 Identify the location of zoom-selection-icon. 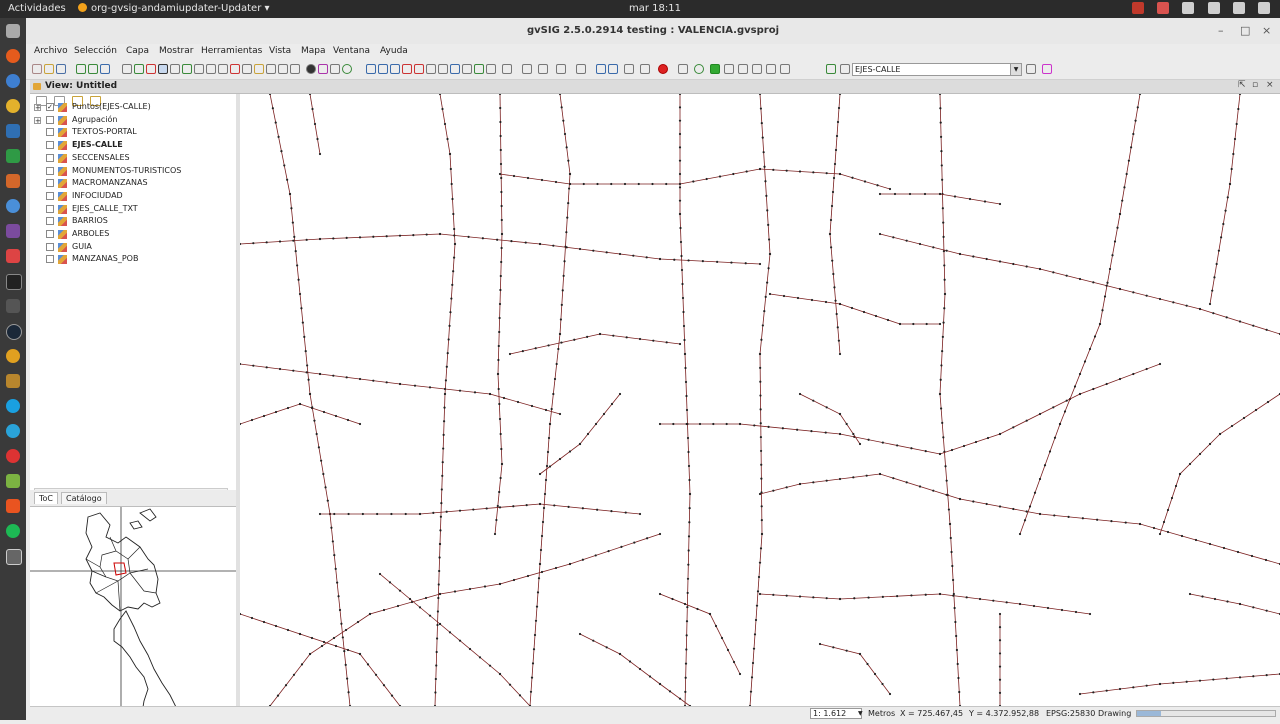
(151, 69).